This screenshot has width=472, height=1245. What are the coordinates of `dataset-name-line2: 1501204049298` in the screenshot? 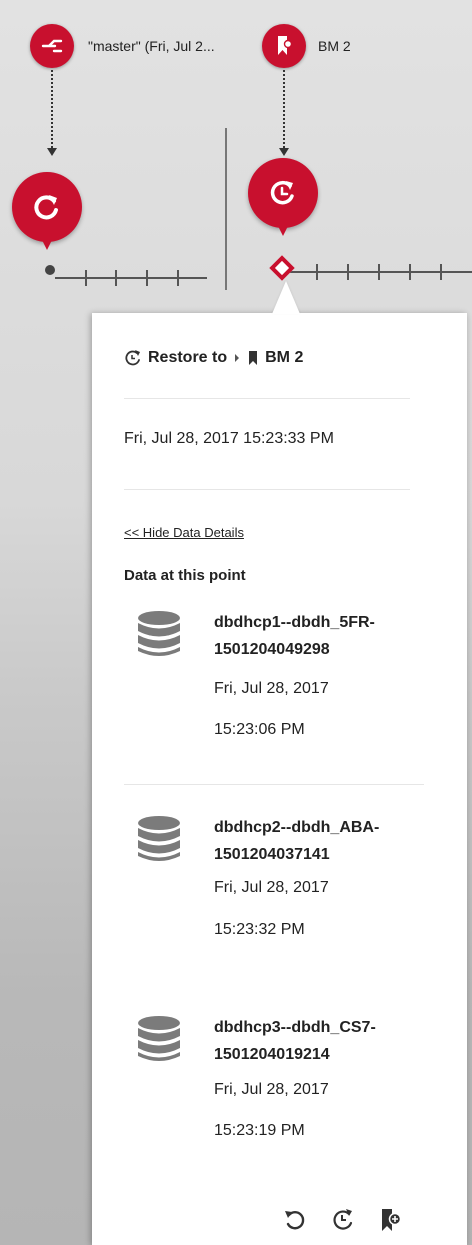 It's located at (272, 649).